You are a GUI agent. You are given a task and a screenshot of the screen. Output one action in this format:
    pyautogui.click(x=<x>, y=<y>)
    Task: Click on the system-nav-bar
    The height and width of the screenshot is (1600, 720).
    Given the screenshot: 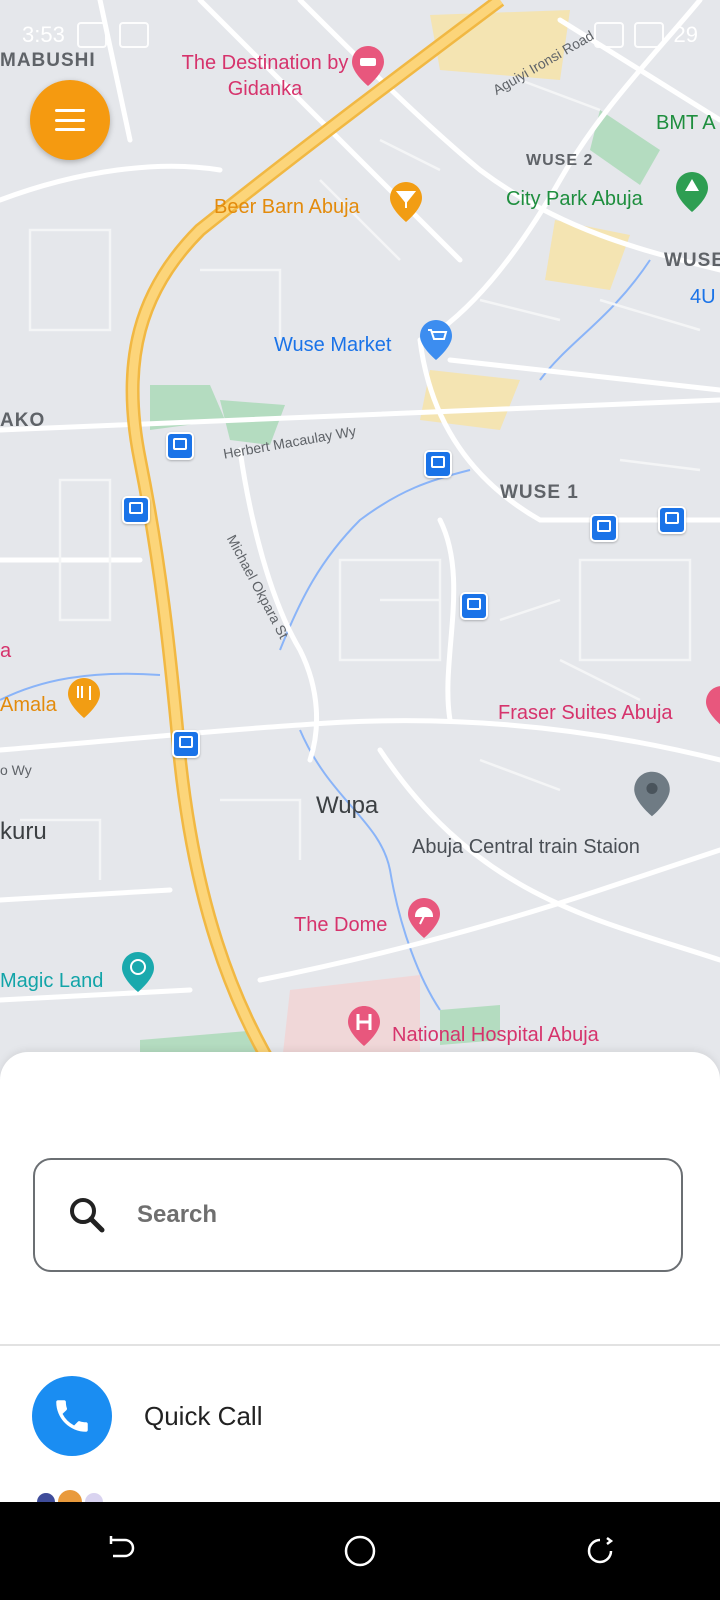 What is the action you would take?
    pyautogui.click(x=360, y=1551)
    